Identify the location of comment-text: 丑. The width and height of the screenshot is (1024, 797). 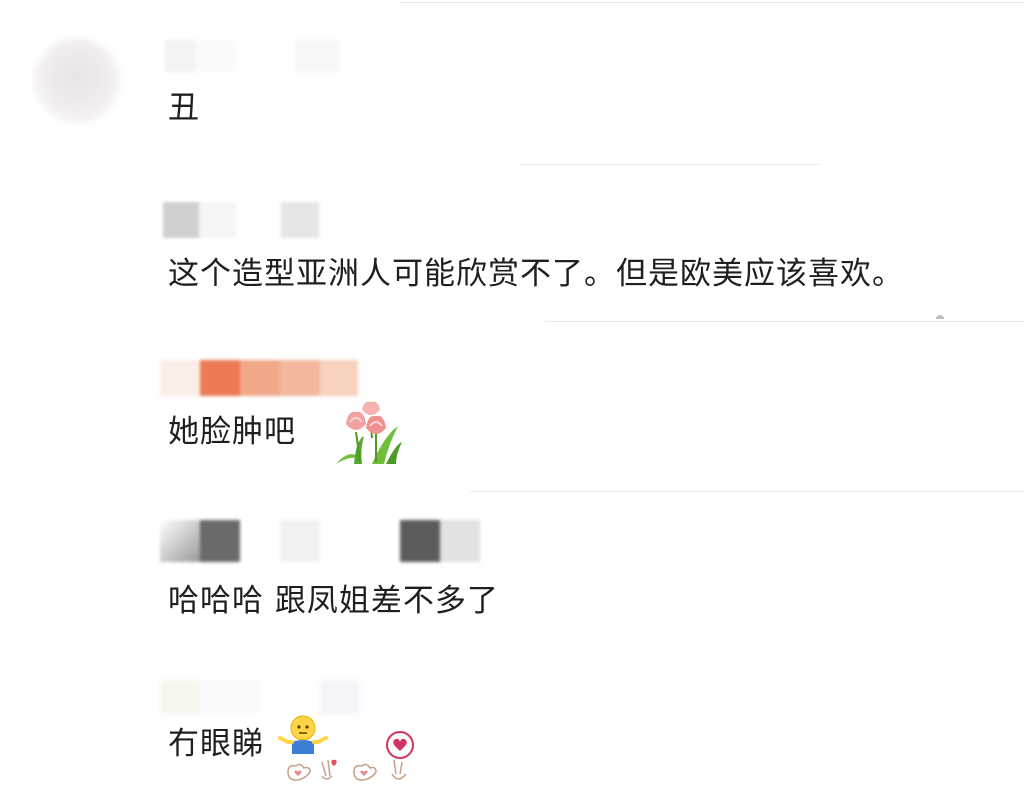
(184, 108).